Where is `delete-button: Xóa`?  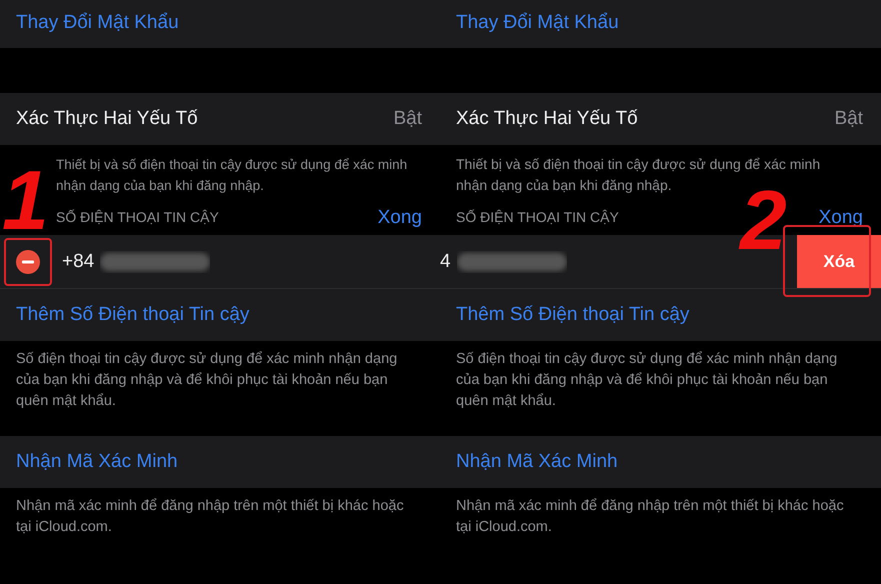 delete-button: Xóa is located at coordinates (839, 261).